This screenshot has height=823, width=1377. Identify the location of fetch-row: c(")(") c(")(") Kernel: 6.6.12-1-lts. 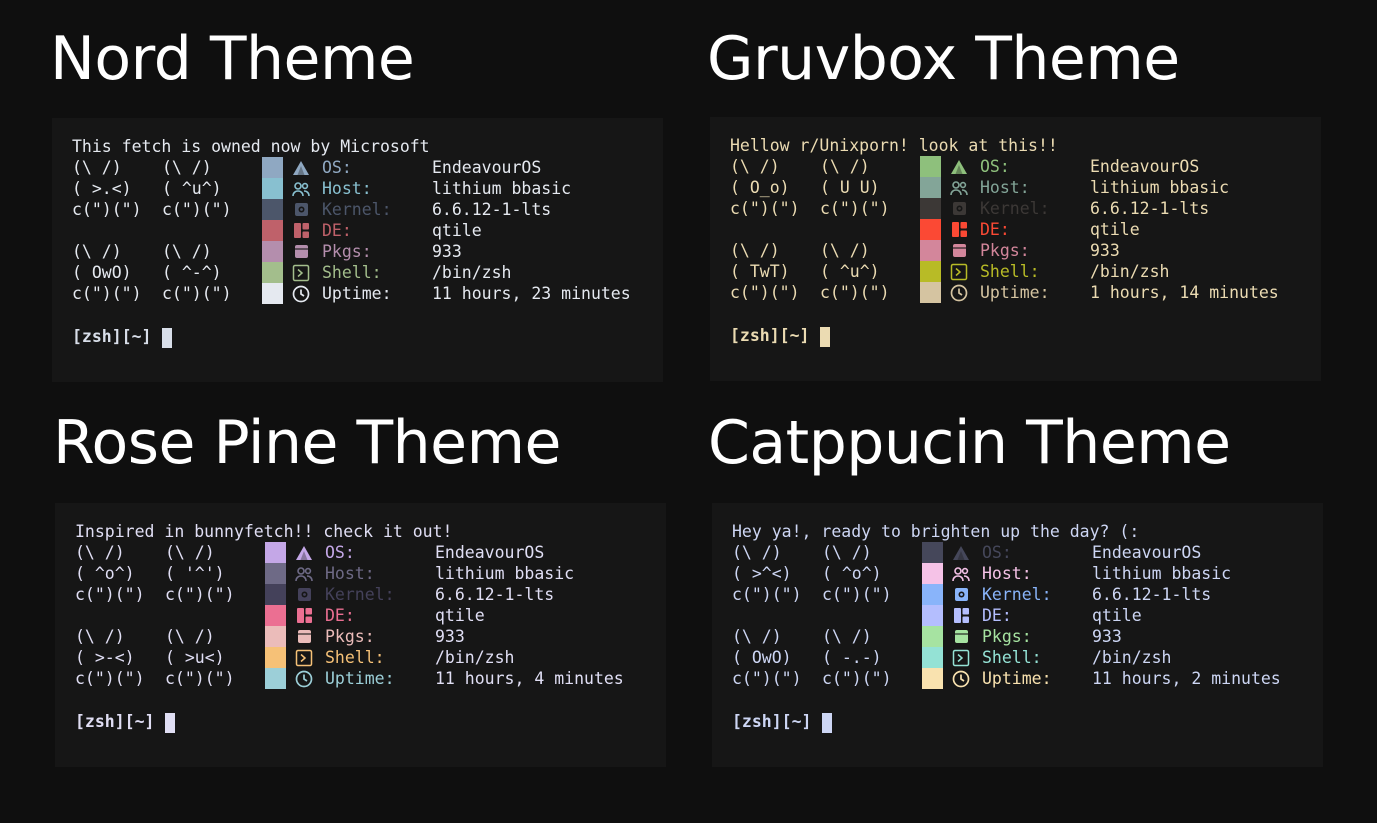
(971, 594).